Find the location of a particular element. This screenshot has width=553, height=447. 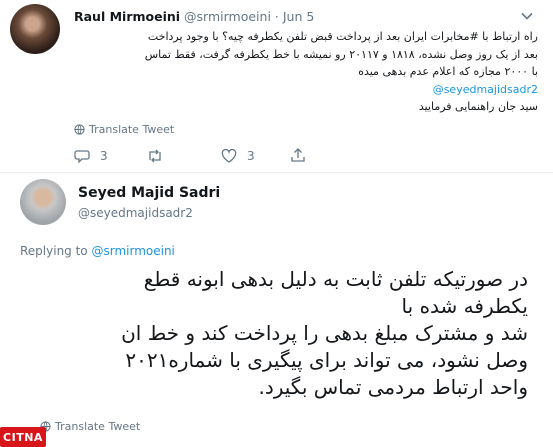

tweet-line: واحد ارتباط مردمی تماس بگیرد. is located at coordinates (393, 387).